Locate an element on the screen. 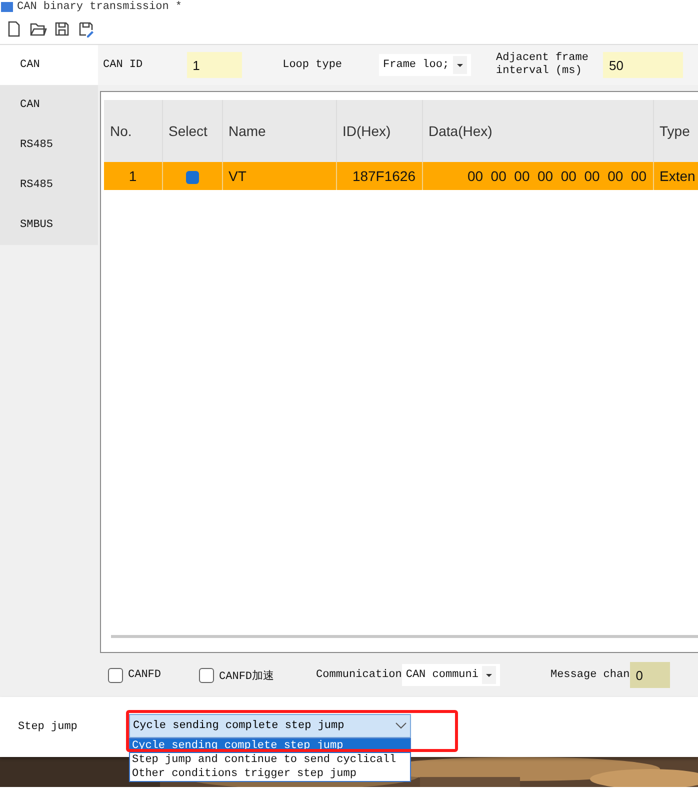 Image resolution: width=698 pixels, height=790 pixels. table-cell: 187F1626 is located at coordinates (379, 176).